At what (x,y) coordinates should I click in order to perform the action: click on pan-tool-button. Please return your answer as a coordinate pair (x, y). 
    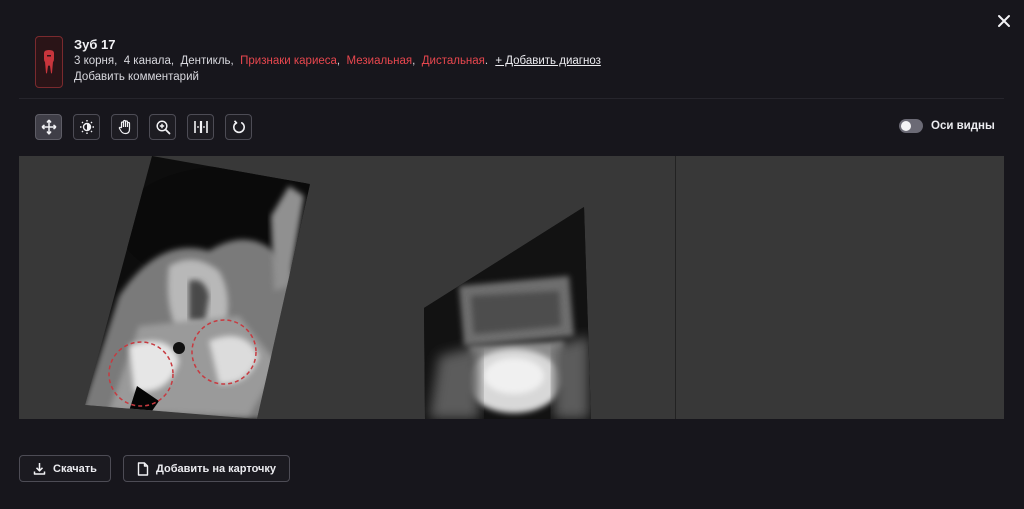
    Looking at the image, I should click on (124, 127).